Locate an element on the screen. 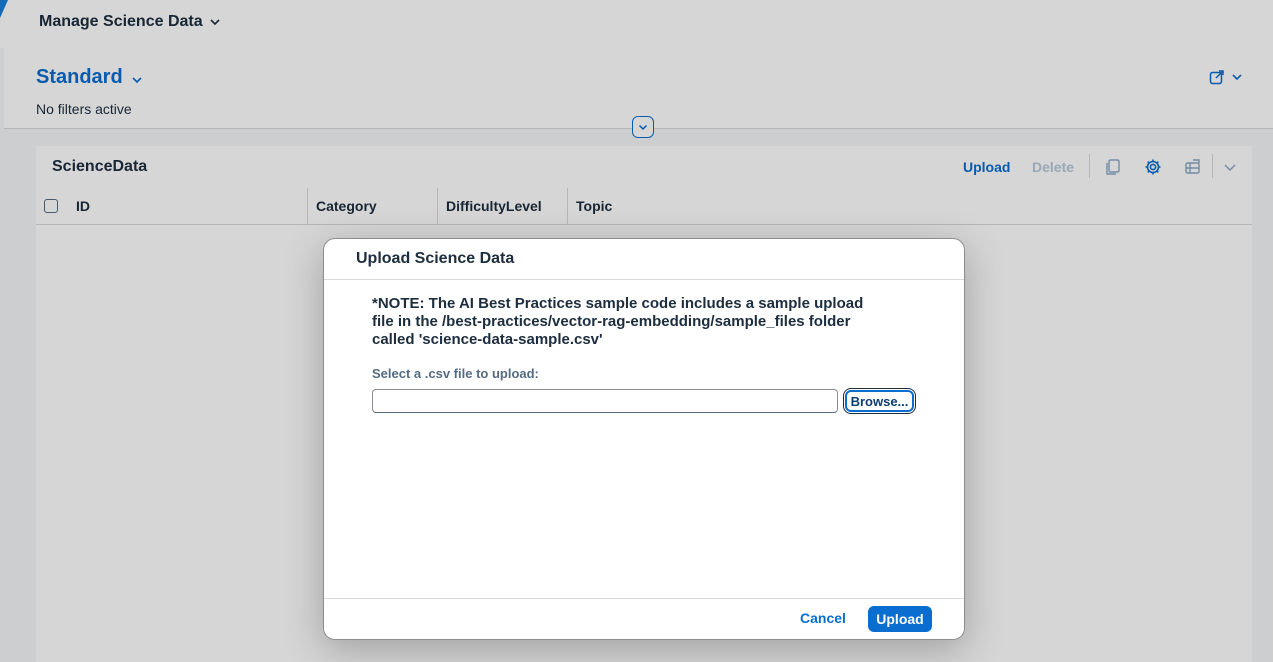  file-path-input is located at coordinates (605, 401).